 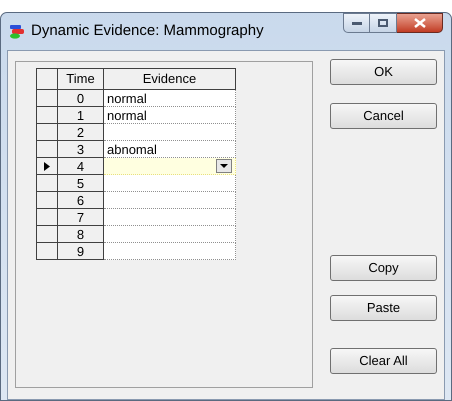 I want to click on current-row-icon, so click(x=47, y=166).